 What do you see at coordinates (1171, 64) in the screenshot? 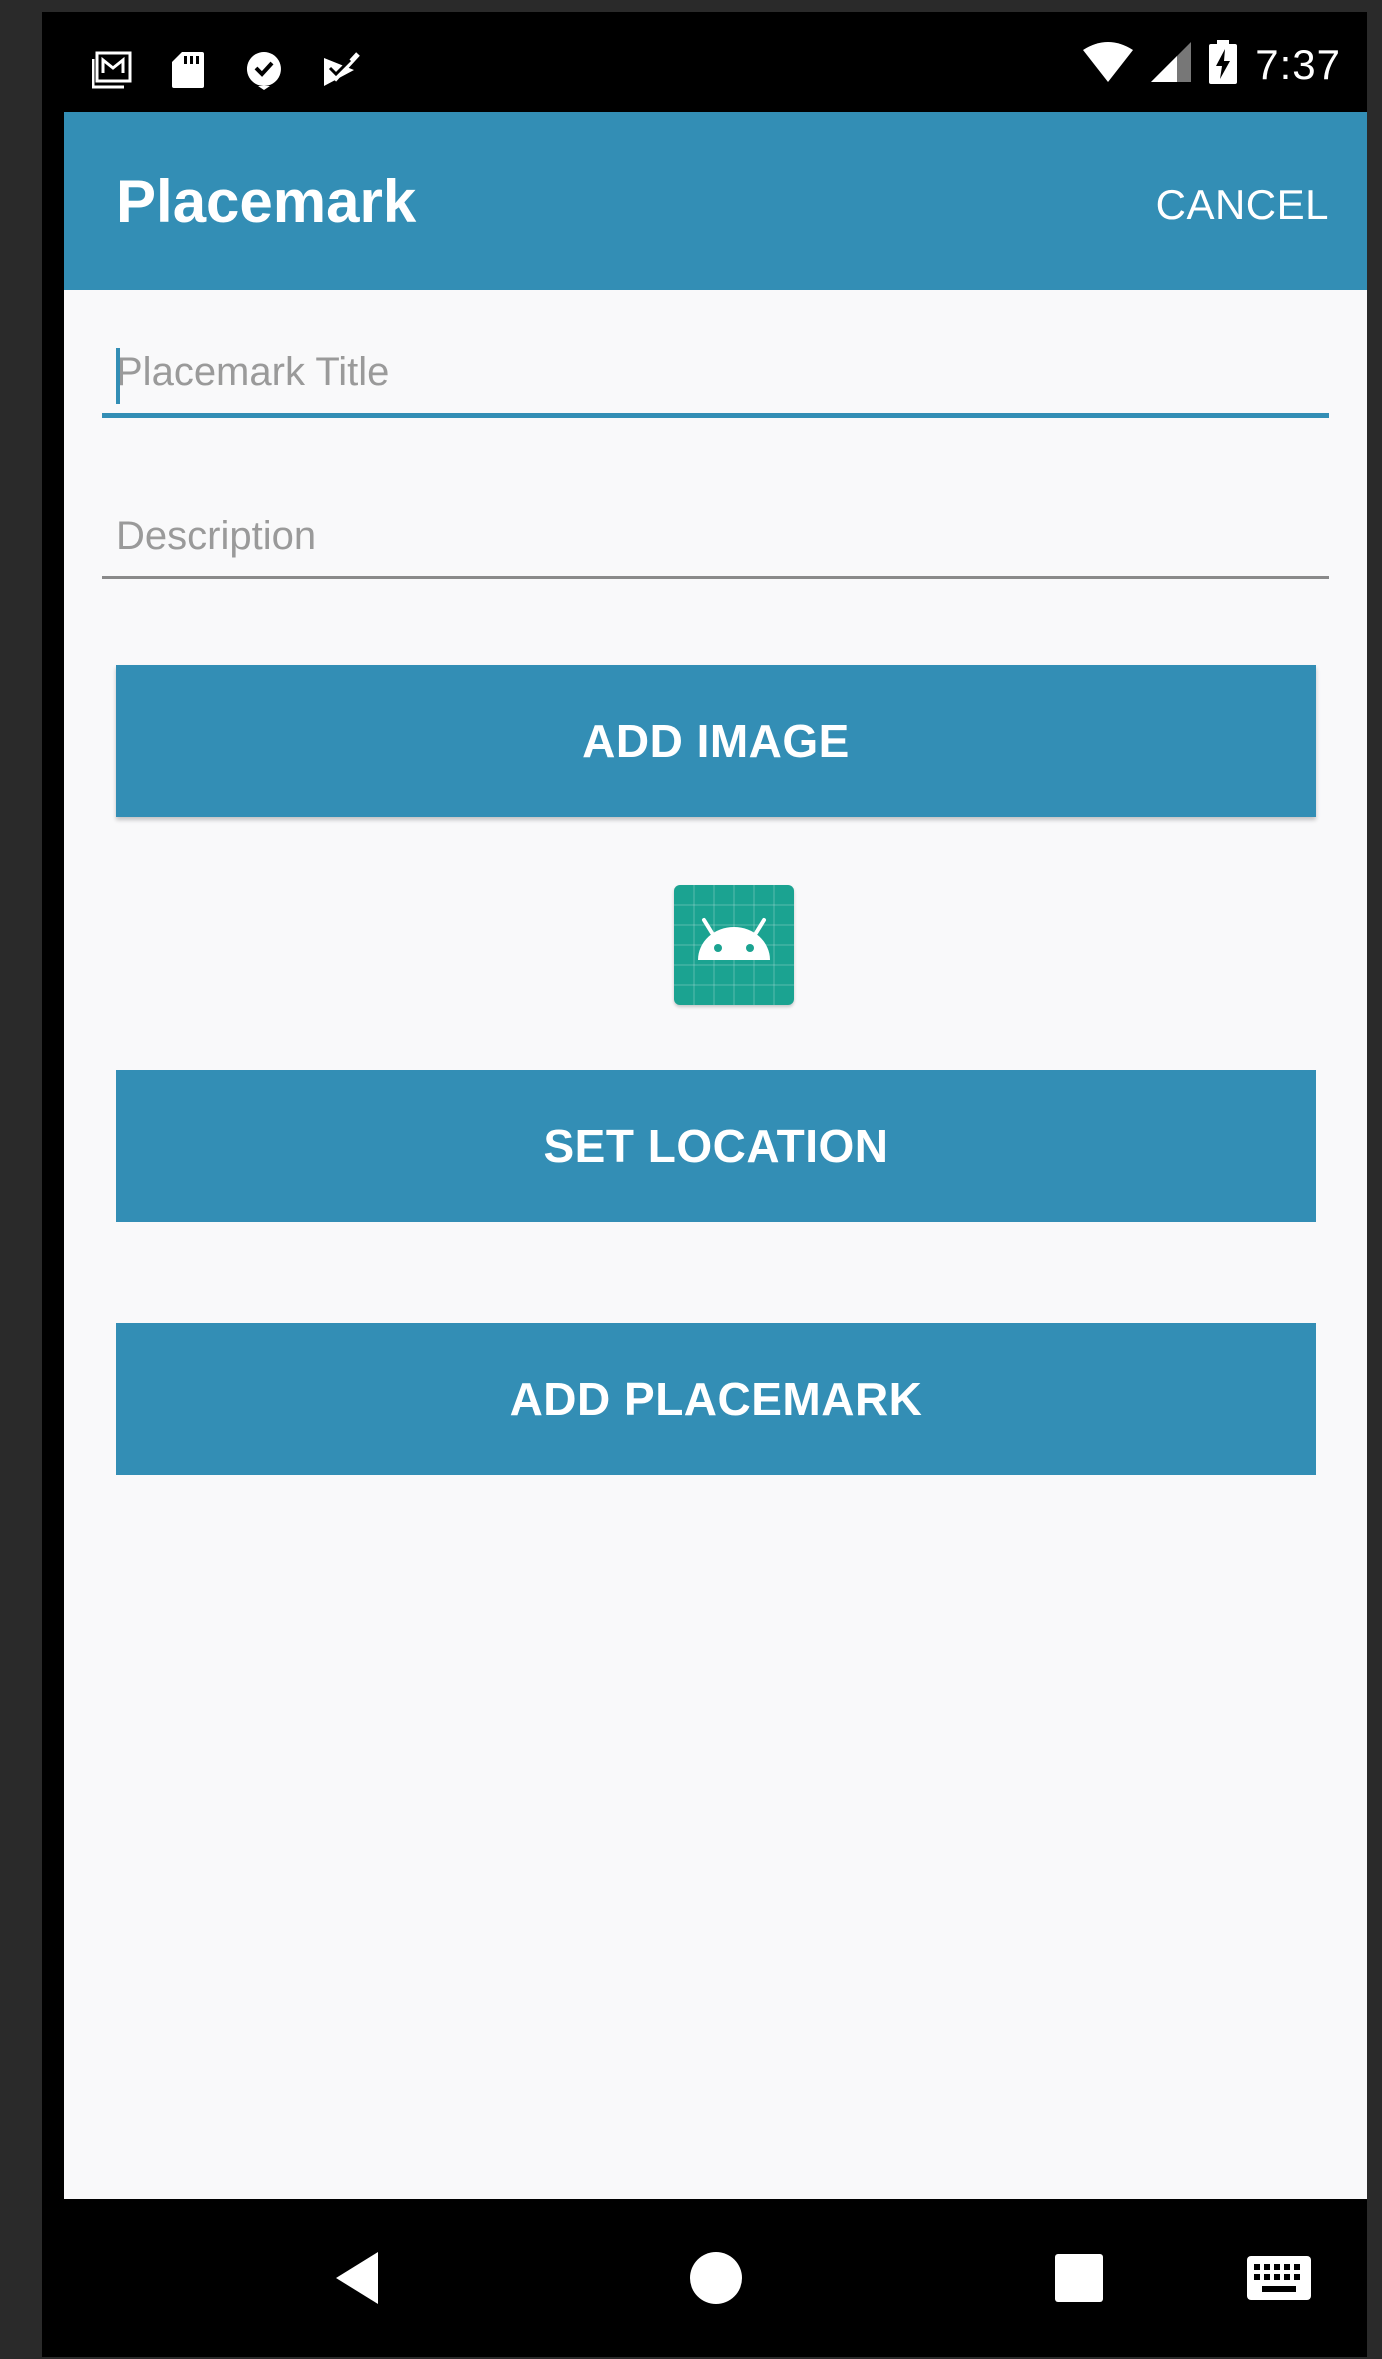
I see `signal-icon` at bounding box center [1171, 64].